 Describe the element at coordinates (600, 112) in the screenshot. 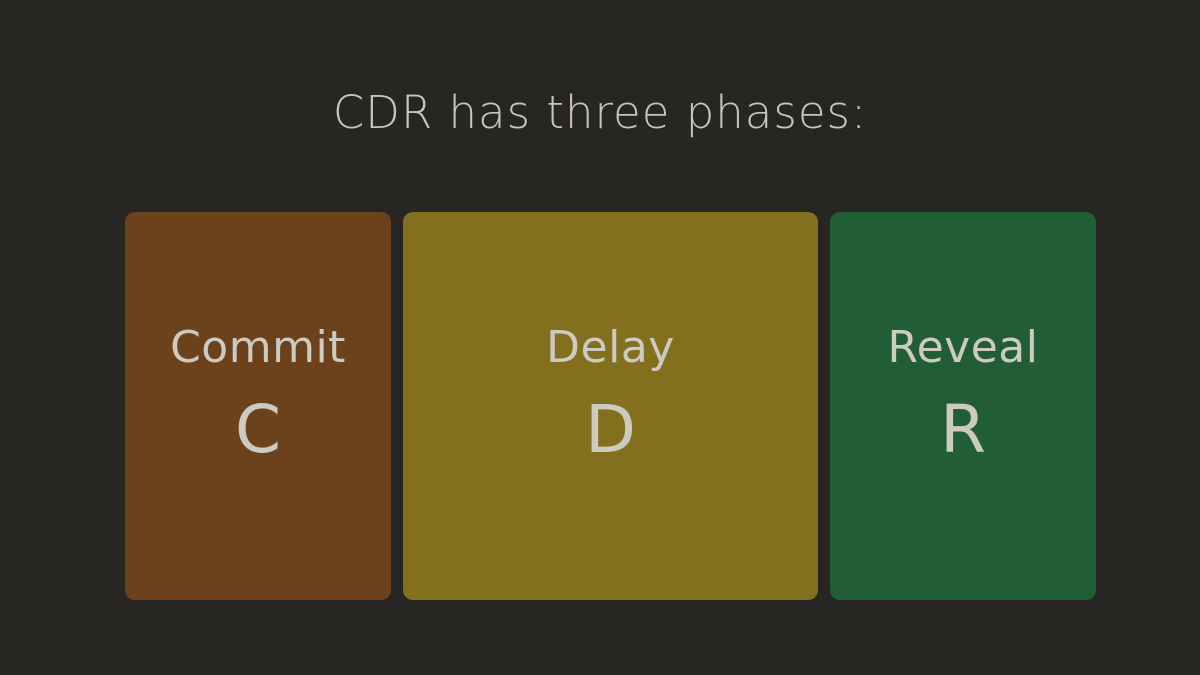

I see `slide-title: CDR has three phases:` at that location.